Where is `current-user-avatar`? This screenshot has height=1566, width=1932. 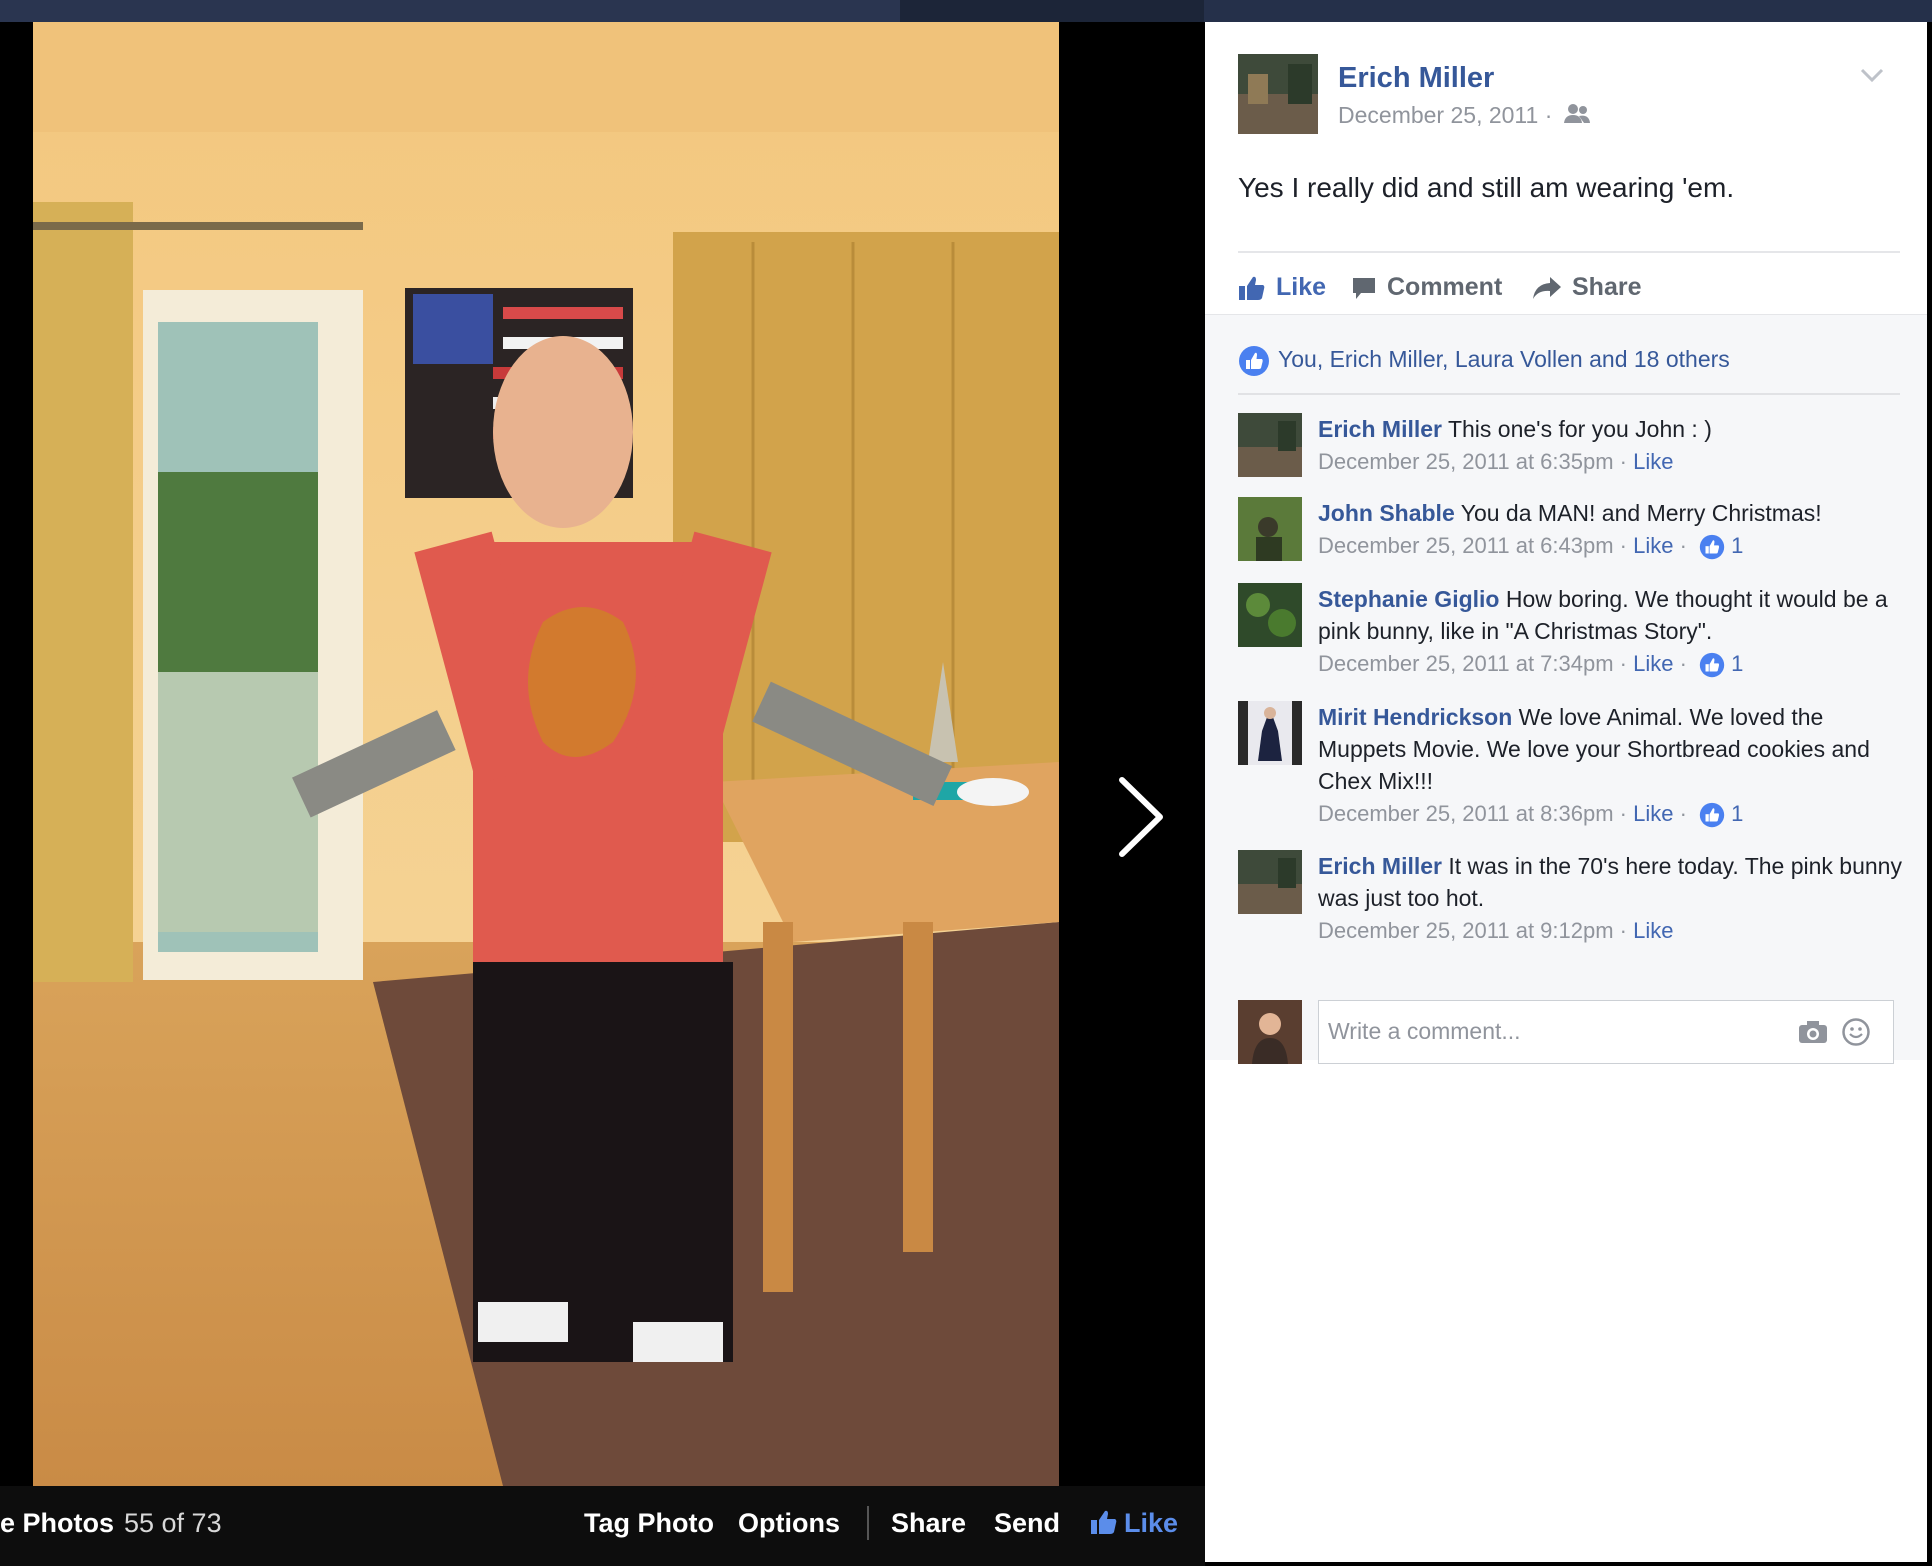
current-user-avatar is located at coordinates (1270, 1032).